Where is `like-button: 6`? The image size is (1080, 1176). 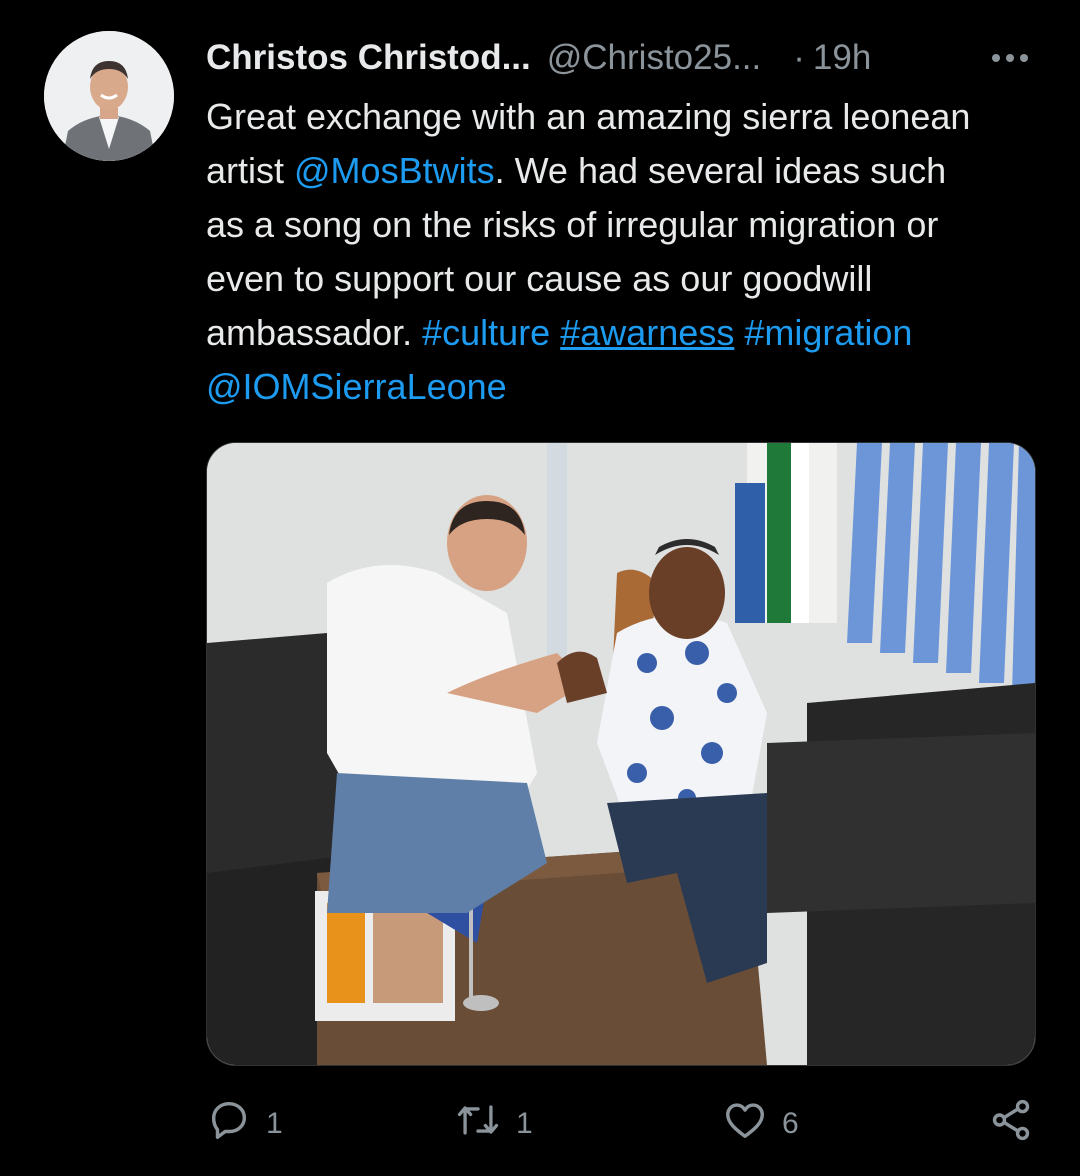 like-button: 6 is located at coordinates (760, 1124).